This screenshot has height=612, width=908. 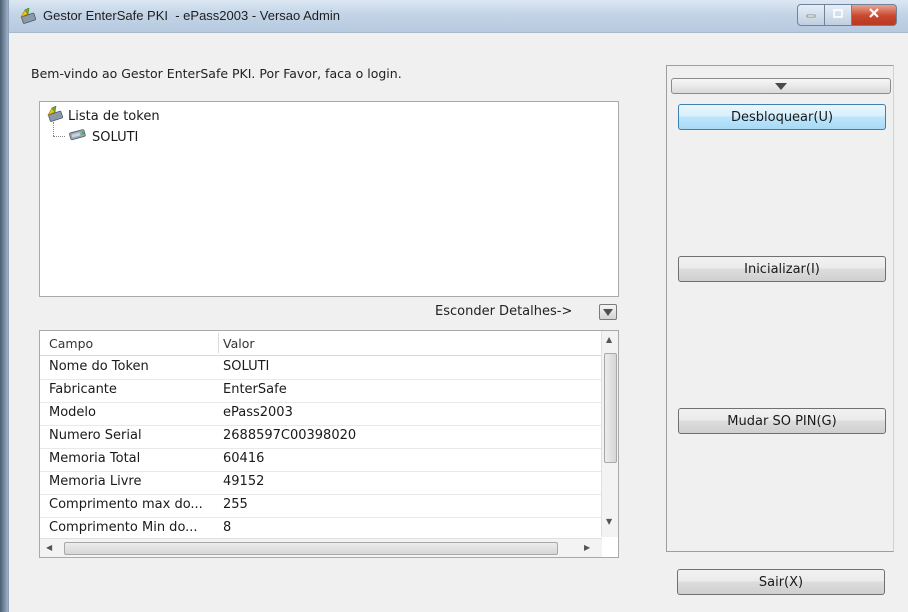 What do you see at coordinates (609, 521) in the screenshot?
I see `scroll-down-icon: ▼` at bounding box center [609, 521].